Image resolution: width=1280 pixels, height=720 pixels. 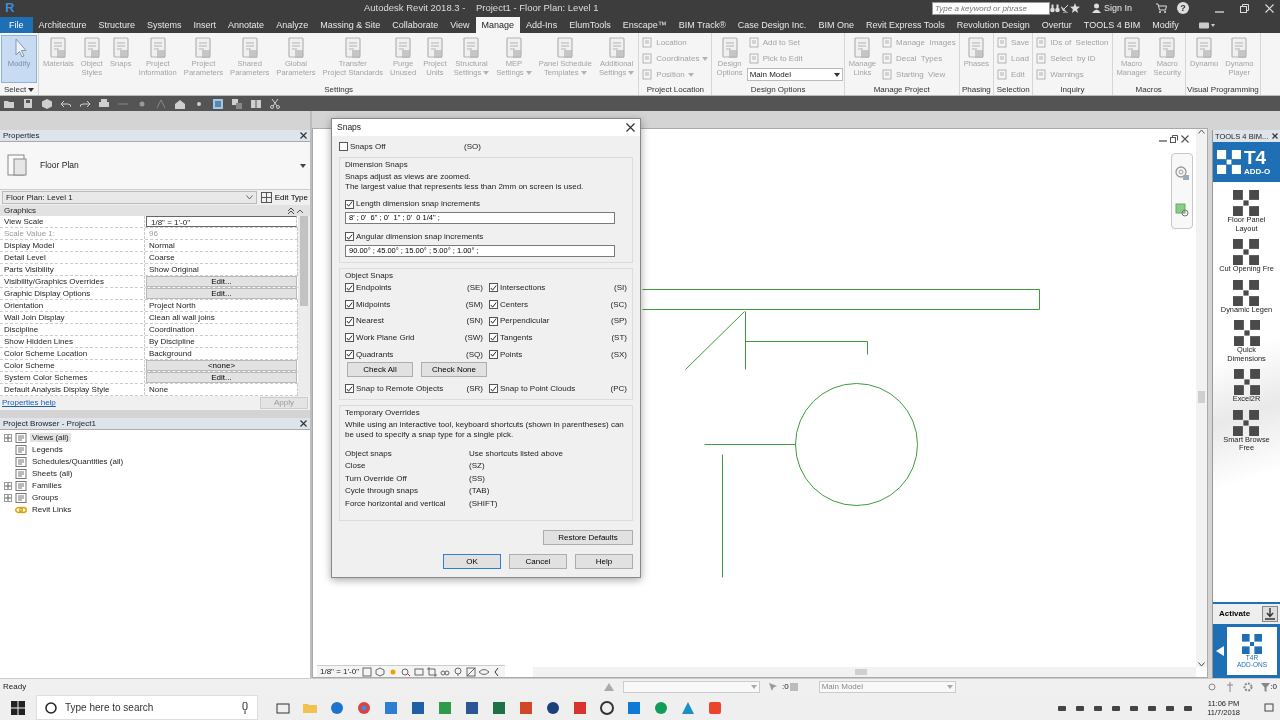 What do you see at coordinates (990, 8) in the screenshot?
I see `search-field: Type a keyword or phrase` at bounding box center [990, 8].